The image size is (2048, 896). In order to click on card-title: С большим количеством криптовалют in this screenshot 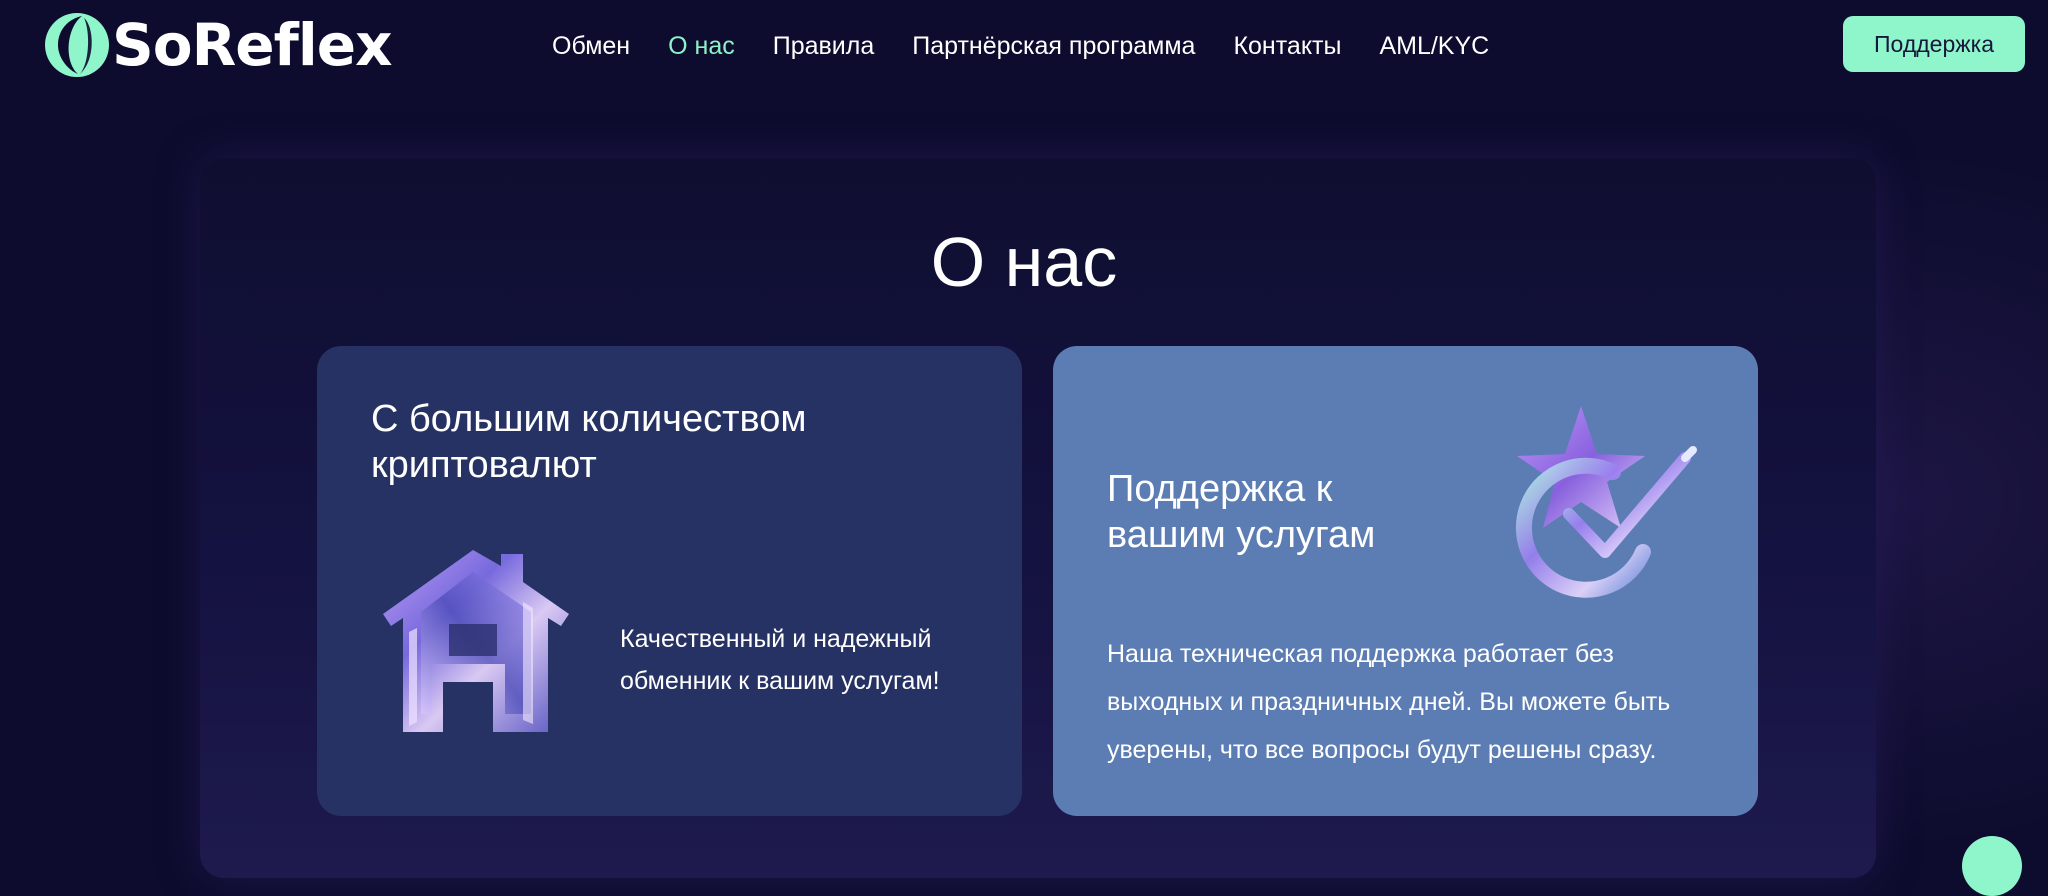, I will do `click(589, 442)`.